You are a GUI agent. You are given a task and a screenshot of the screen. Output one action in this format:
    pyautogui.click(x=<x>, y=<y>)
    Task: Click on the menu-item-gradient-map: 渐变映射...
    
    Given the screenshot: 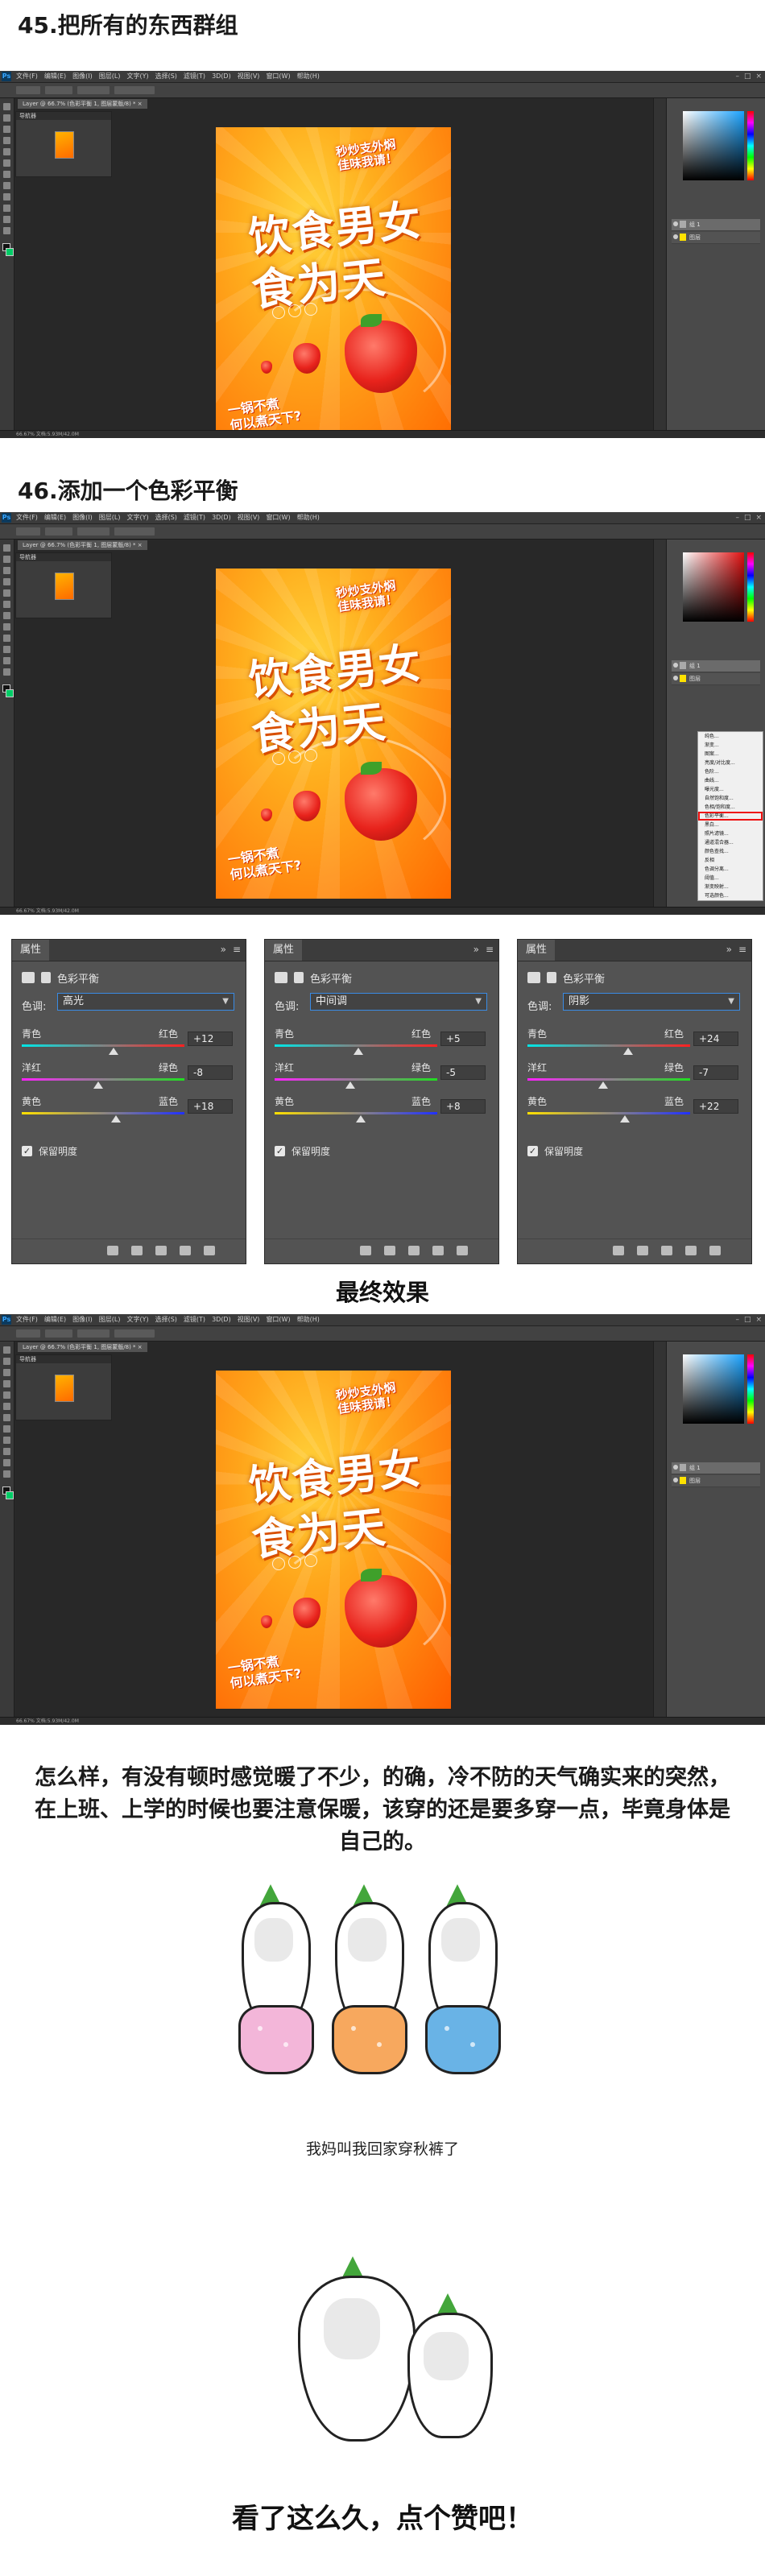 What is the action you would take?
    pyautogui.click(x=730, y=887)
    